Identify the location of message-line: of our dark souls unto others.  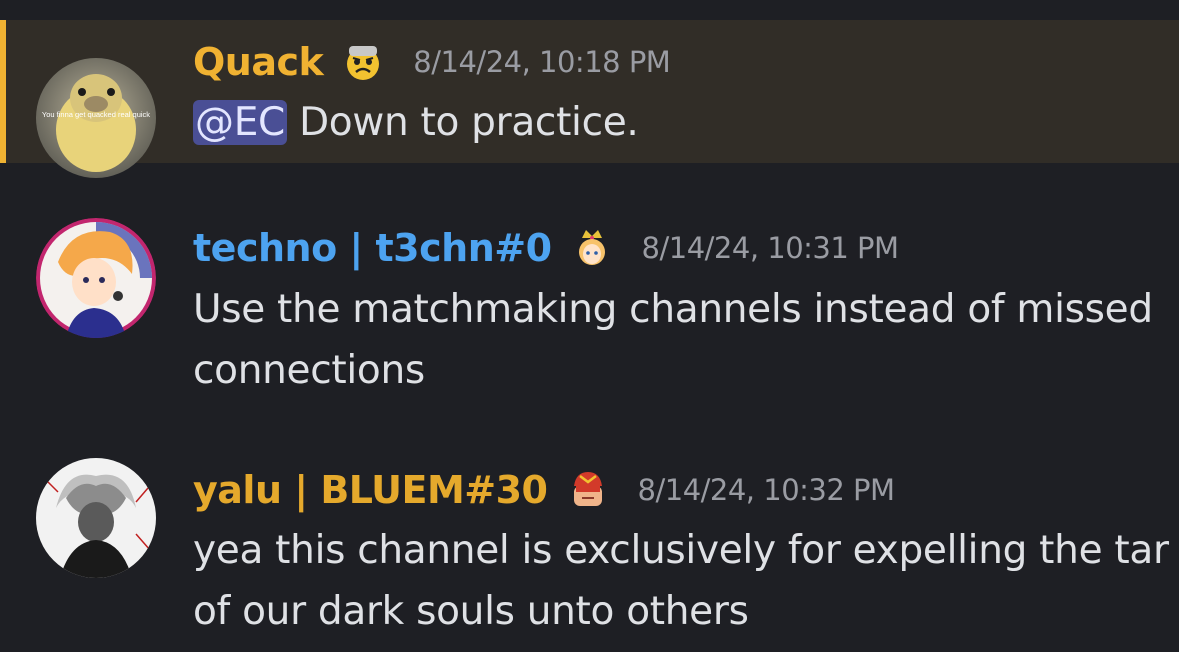
(471, 611).